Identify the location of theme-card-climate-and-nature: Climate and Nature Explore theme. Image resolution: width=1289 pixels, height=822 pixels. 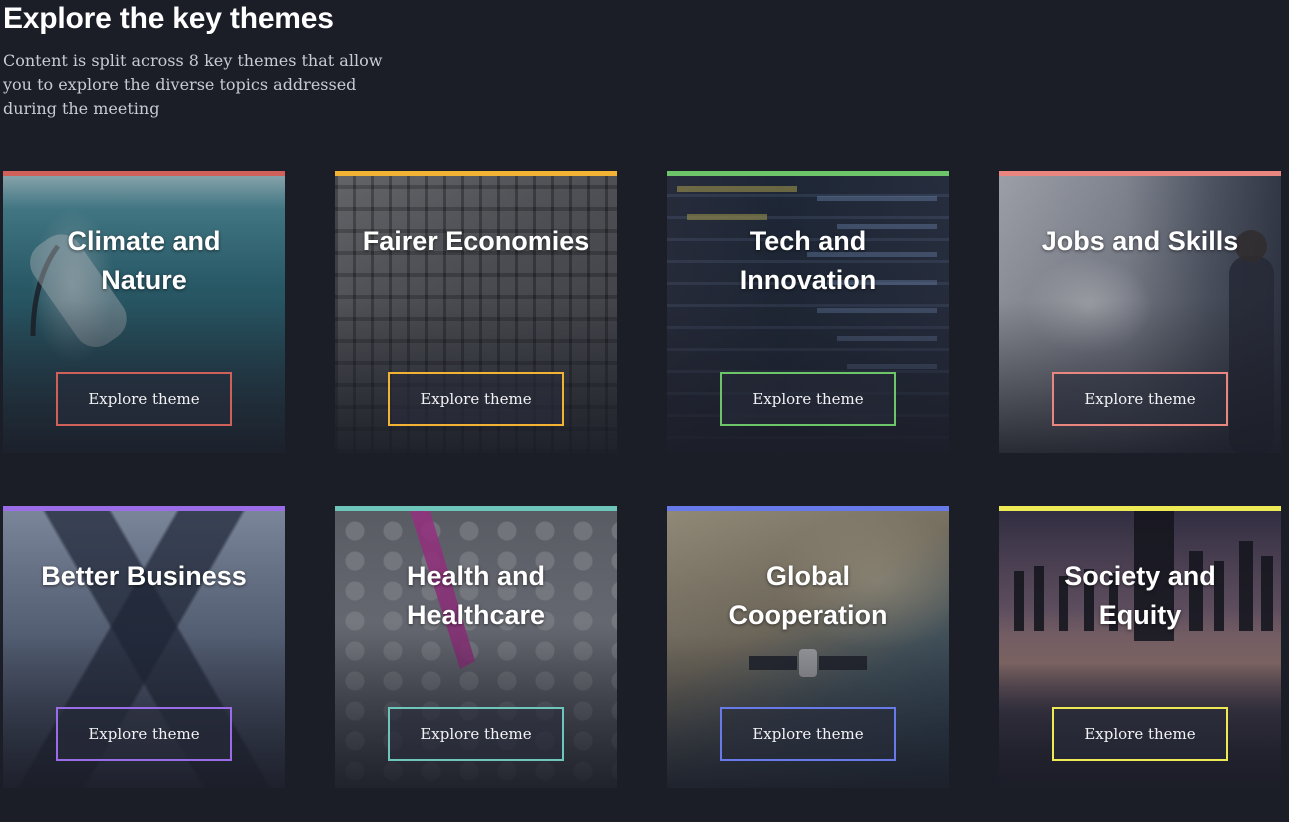
(144, 312).